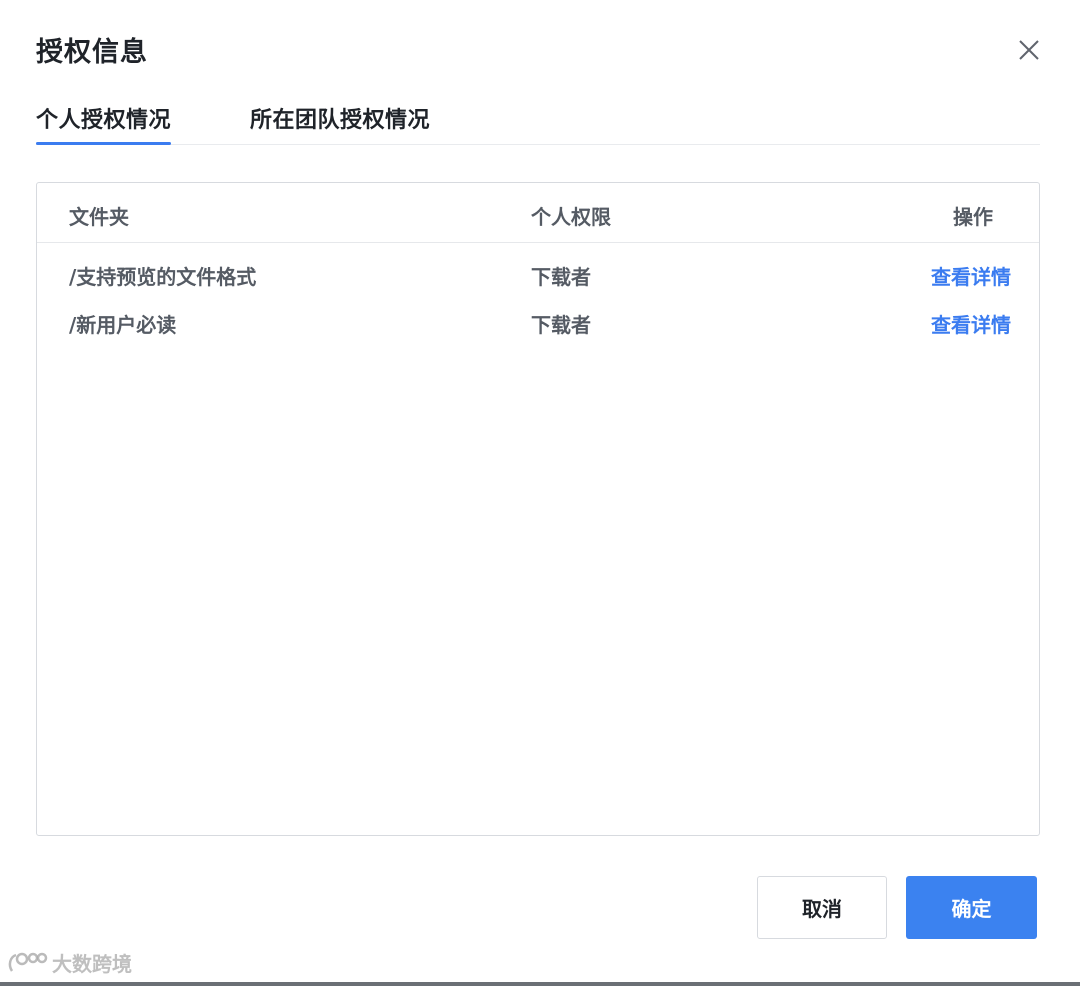 Image resolution: width=1080 pixels, height=986 pixels. Describe the element at coordinates (123, 325) in the screenshot. I see `folder-name: /新用户必读` at that location.